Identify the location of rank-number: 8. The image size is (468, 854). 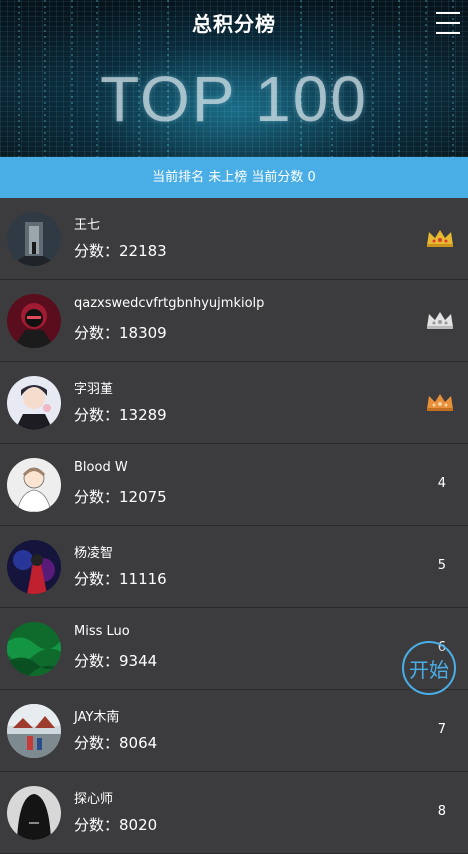
(441, 811).